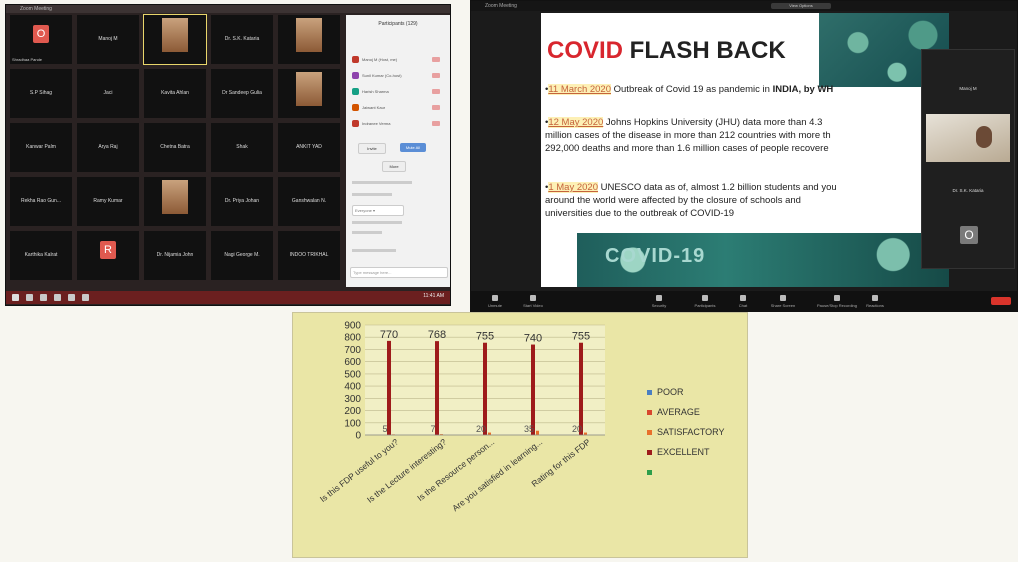  I want to click on view-options-tag: View Options, so click(801, 6).